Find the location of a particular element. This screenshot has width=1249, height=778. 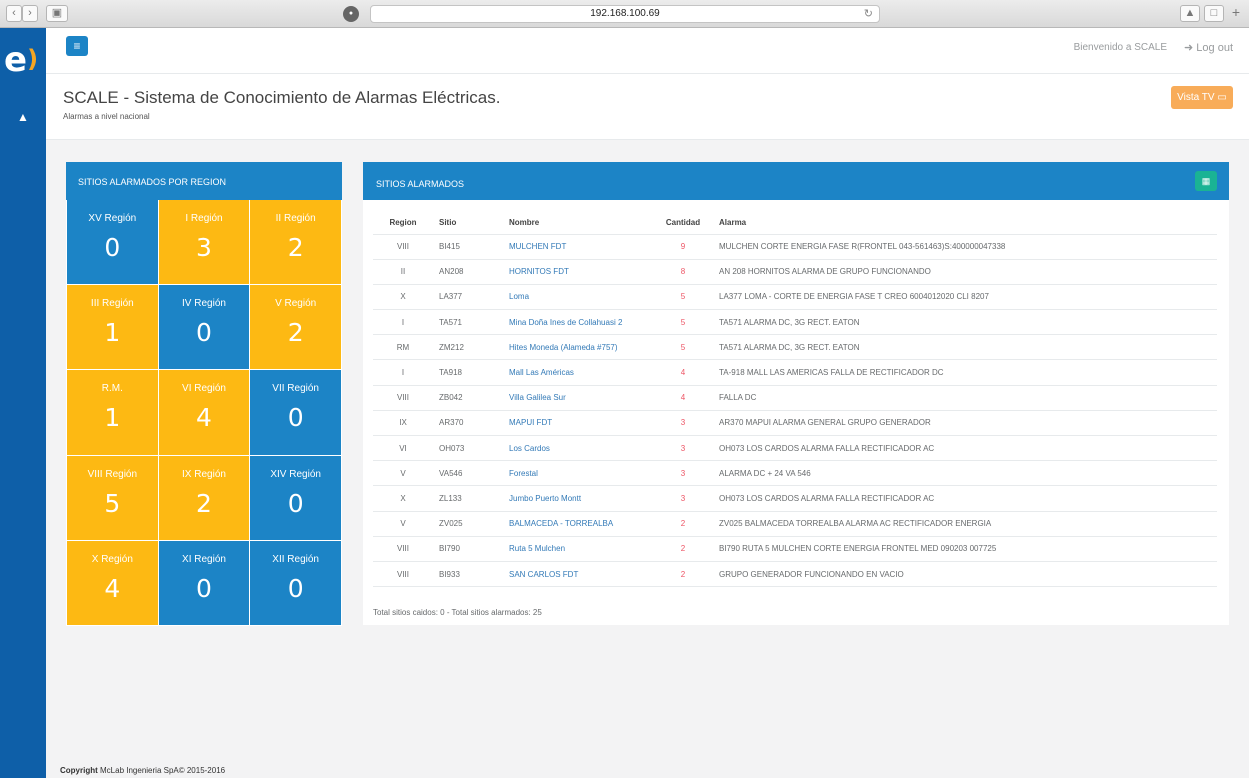

cell-region: I is located at coordinates (403, 322).